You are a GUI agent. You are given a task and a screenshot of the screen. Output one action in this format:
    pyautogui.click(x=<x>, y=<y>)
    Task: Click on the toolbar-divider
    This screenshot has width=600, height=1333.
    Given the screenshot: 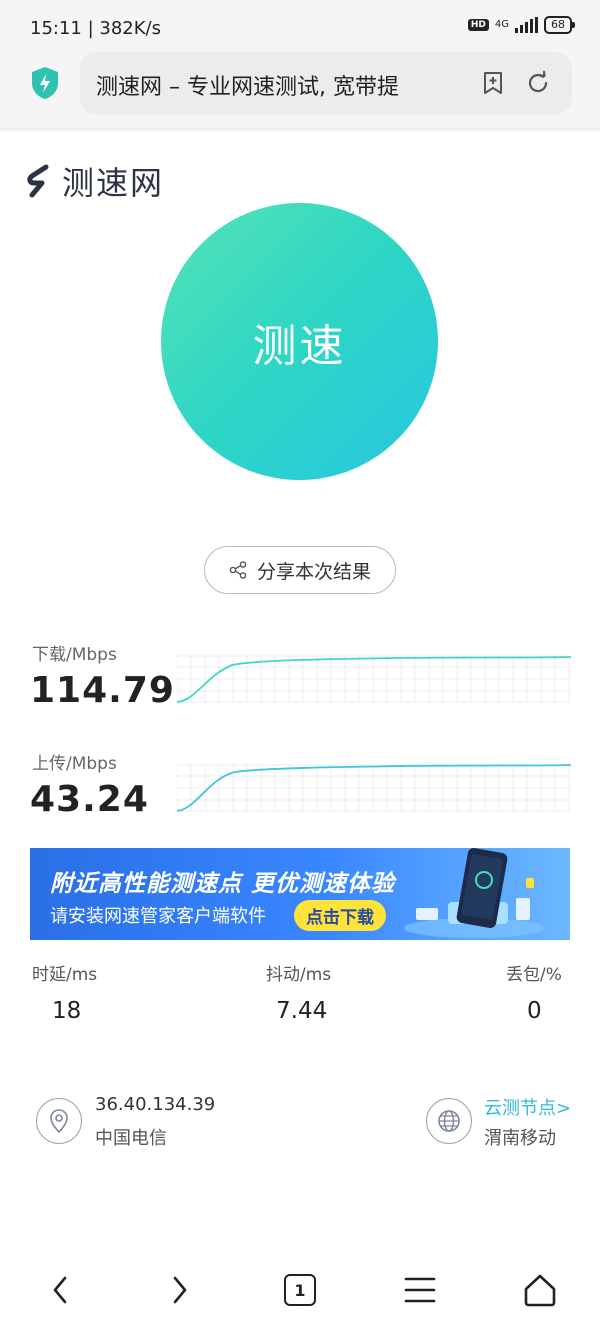 What is the action you would take?
    pyautogui.click(x=300, y=130)
    